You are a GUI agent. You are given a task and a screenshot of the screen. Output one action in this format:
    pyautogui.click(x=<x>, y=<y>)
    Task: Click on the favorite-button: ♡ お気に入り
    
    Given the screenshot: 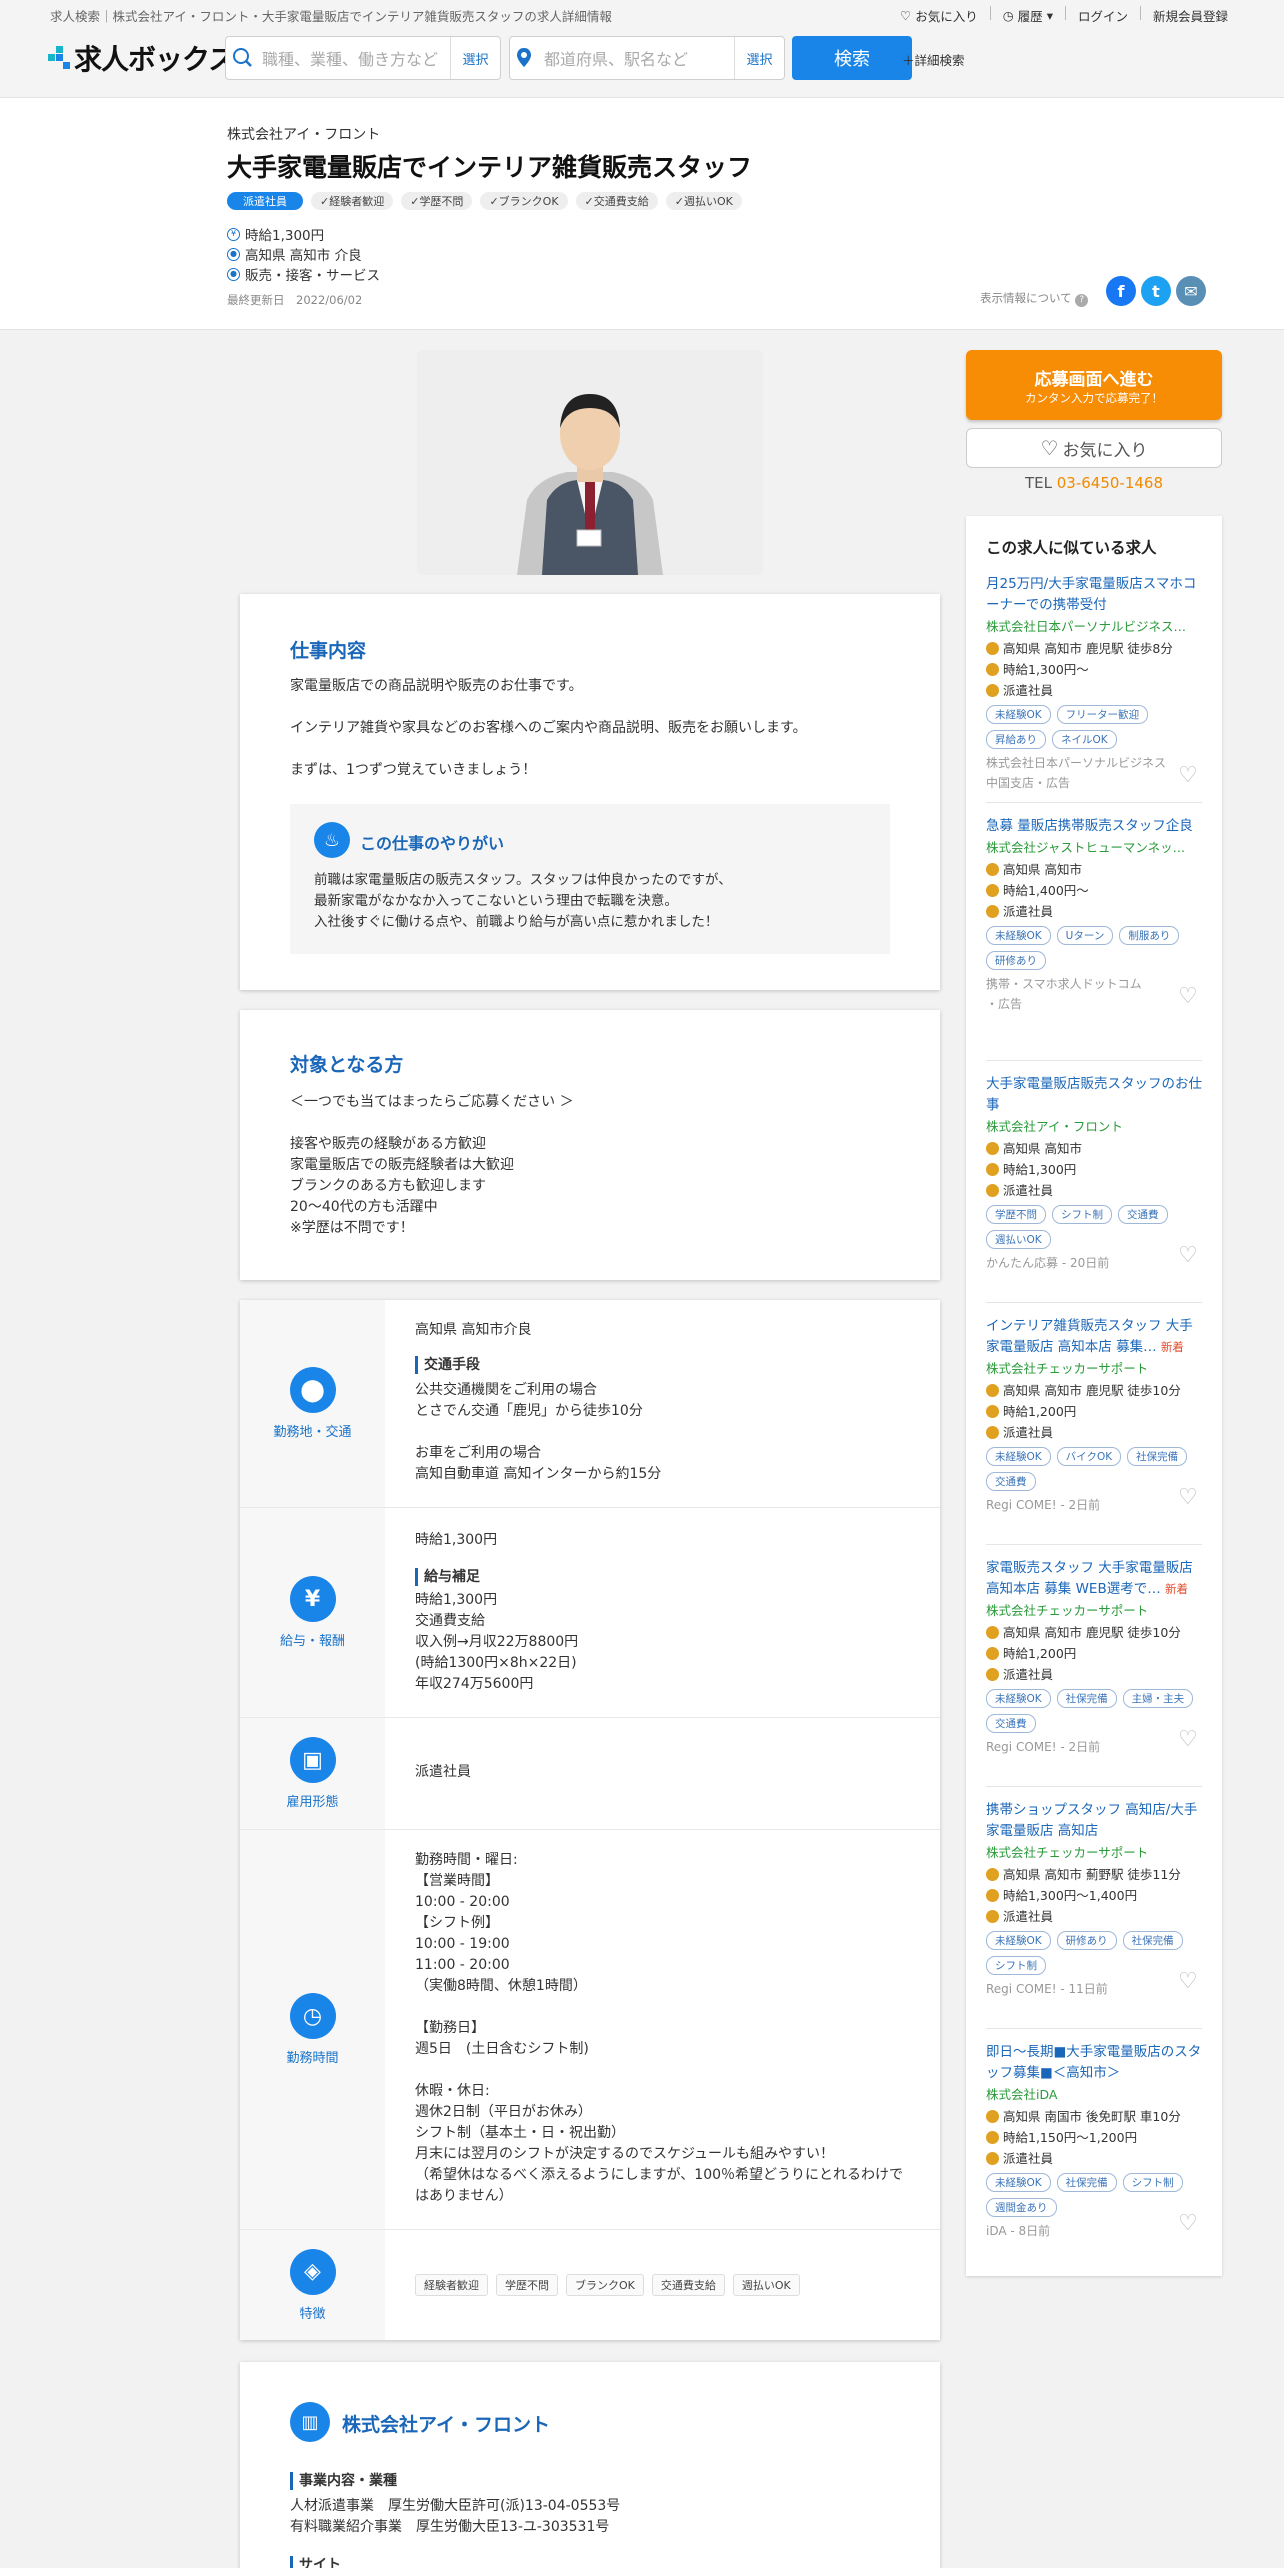 What is the action you would take?
    pyautogui.click(x=1094, y=448)
    